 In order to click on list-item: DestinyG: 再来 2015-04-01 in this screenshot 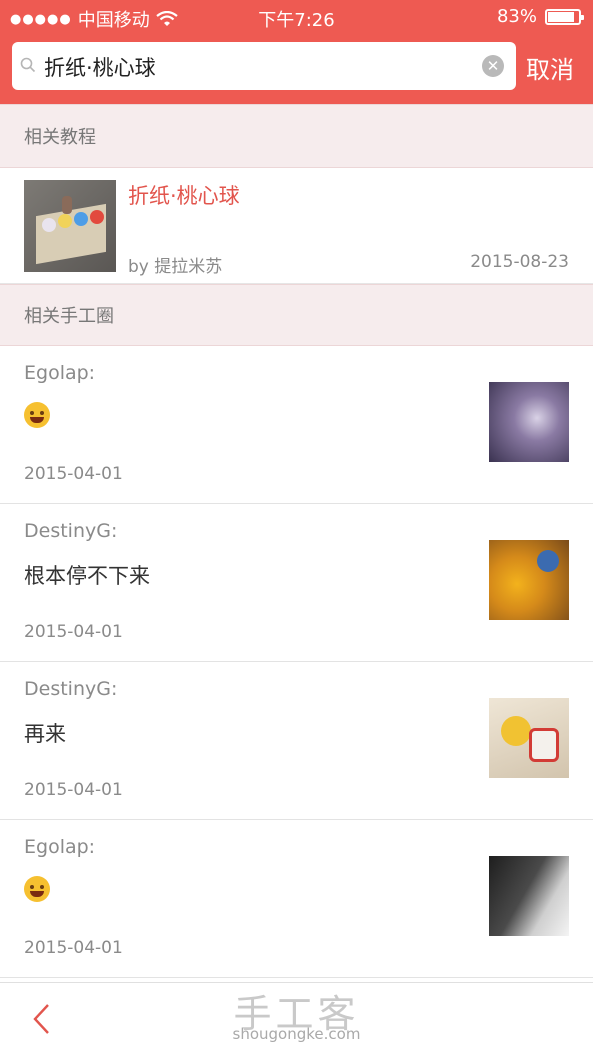, I will do `click(296, 741)`.